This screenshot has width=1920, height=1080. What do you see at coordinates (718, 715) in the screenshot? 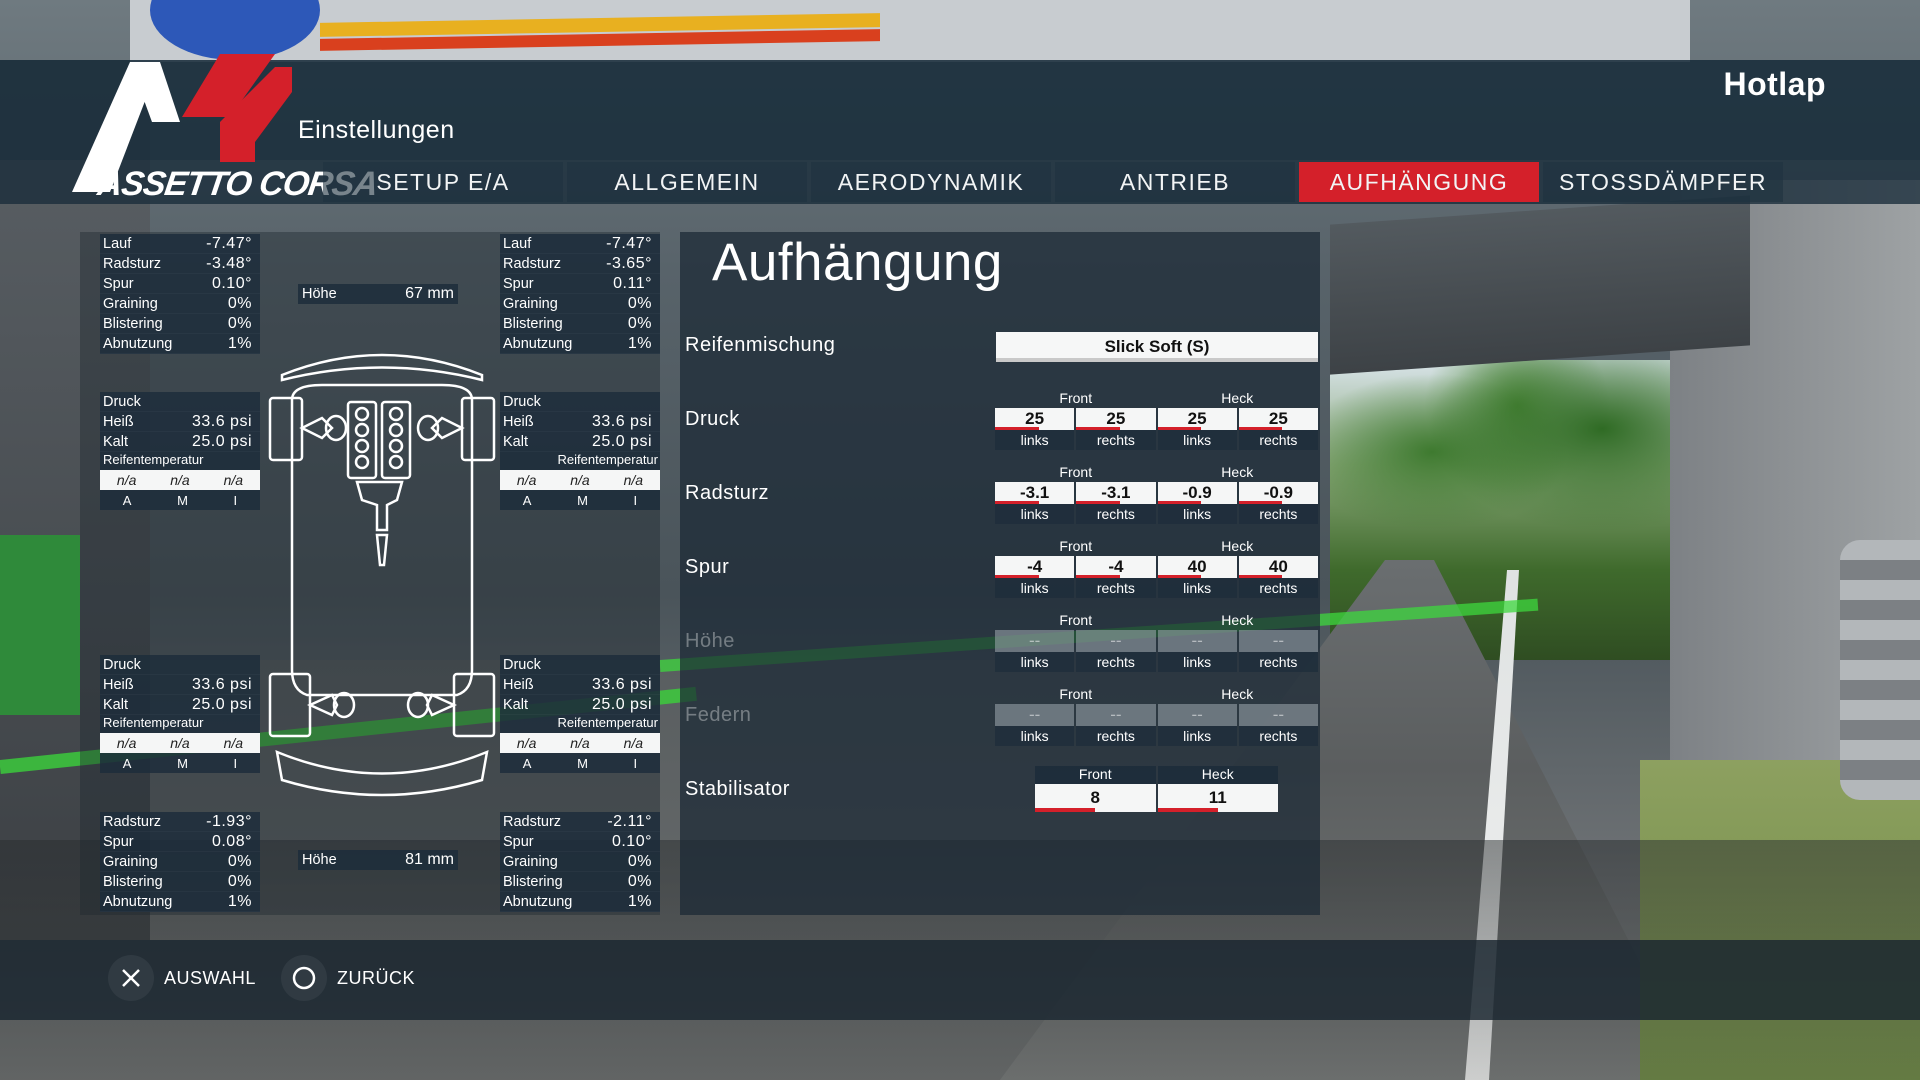
I see `springs-label: Federn` at bounding box center [718, 715].